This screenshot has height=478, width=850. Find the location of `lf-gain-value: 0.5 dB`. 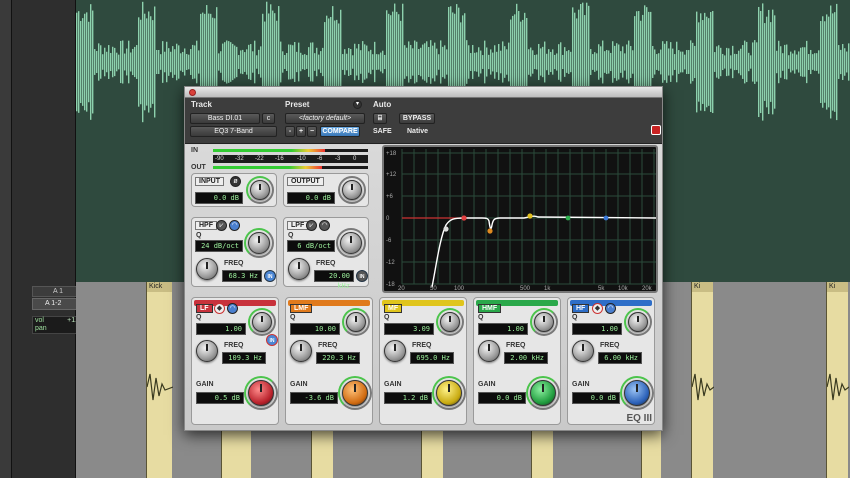

lf-gain-value: 0.5 dB is located at coordinates (220, 398).